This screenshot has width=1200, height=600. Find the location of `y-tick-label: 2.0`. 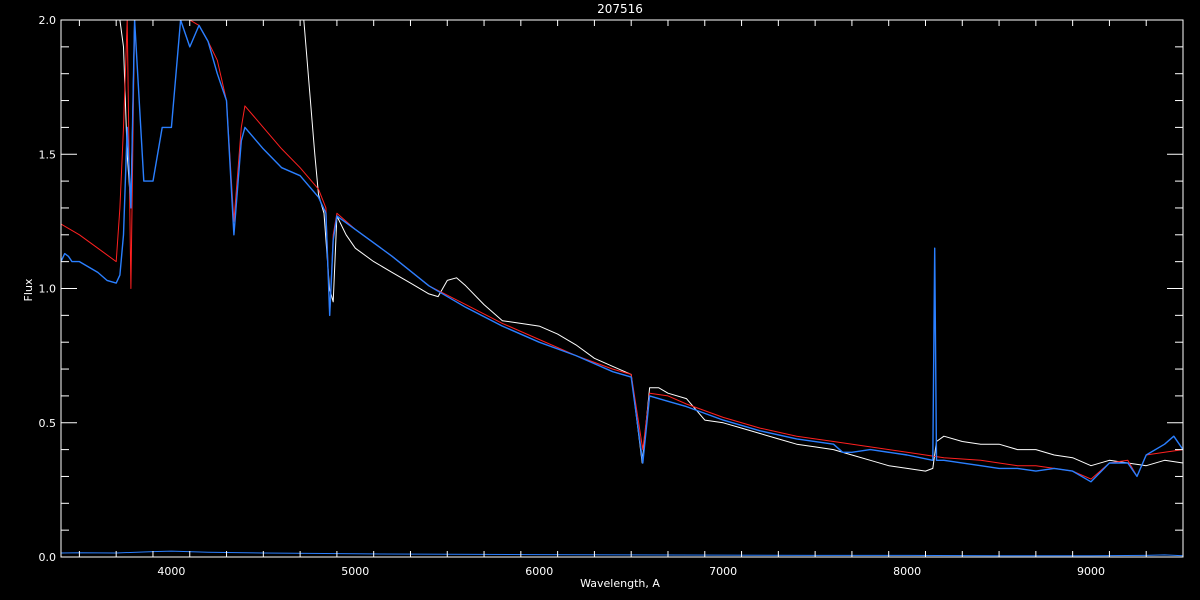

y-tick-label: 2.0 is located at coordinates (48, 20).